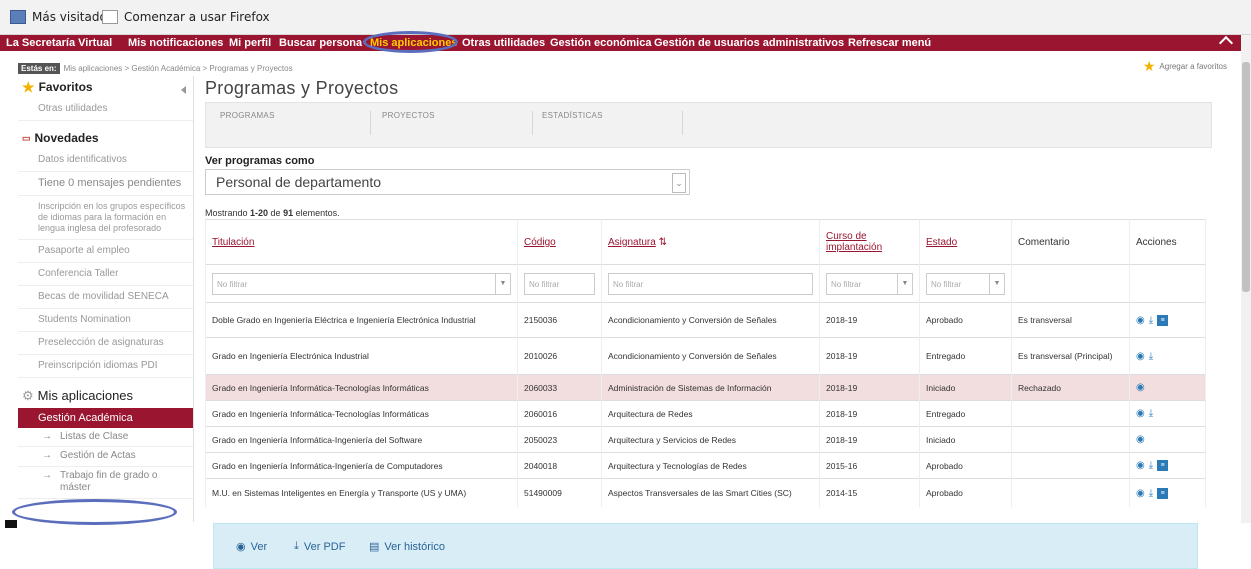  I want to click on sort-curso: Curso de implantación, so click(854, 242).